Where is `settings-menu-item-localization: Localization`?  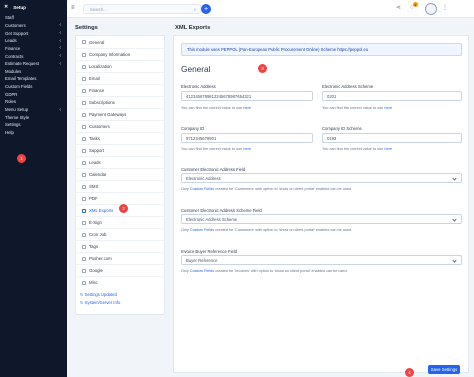
settings-menu-item-localization: Localization is located at coordinates (120, 66).